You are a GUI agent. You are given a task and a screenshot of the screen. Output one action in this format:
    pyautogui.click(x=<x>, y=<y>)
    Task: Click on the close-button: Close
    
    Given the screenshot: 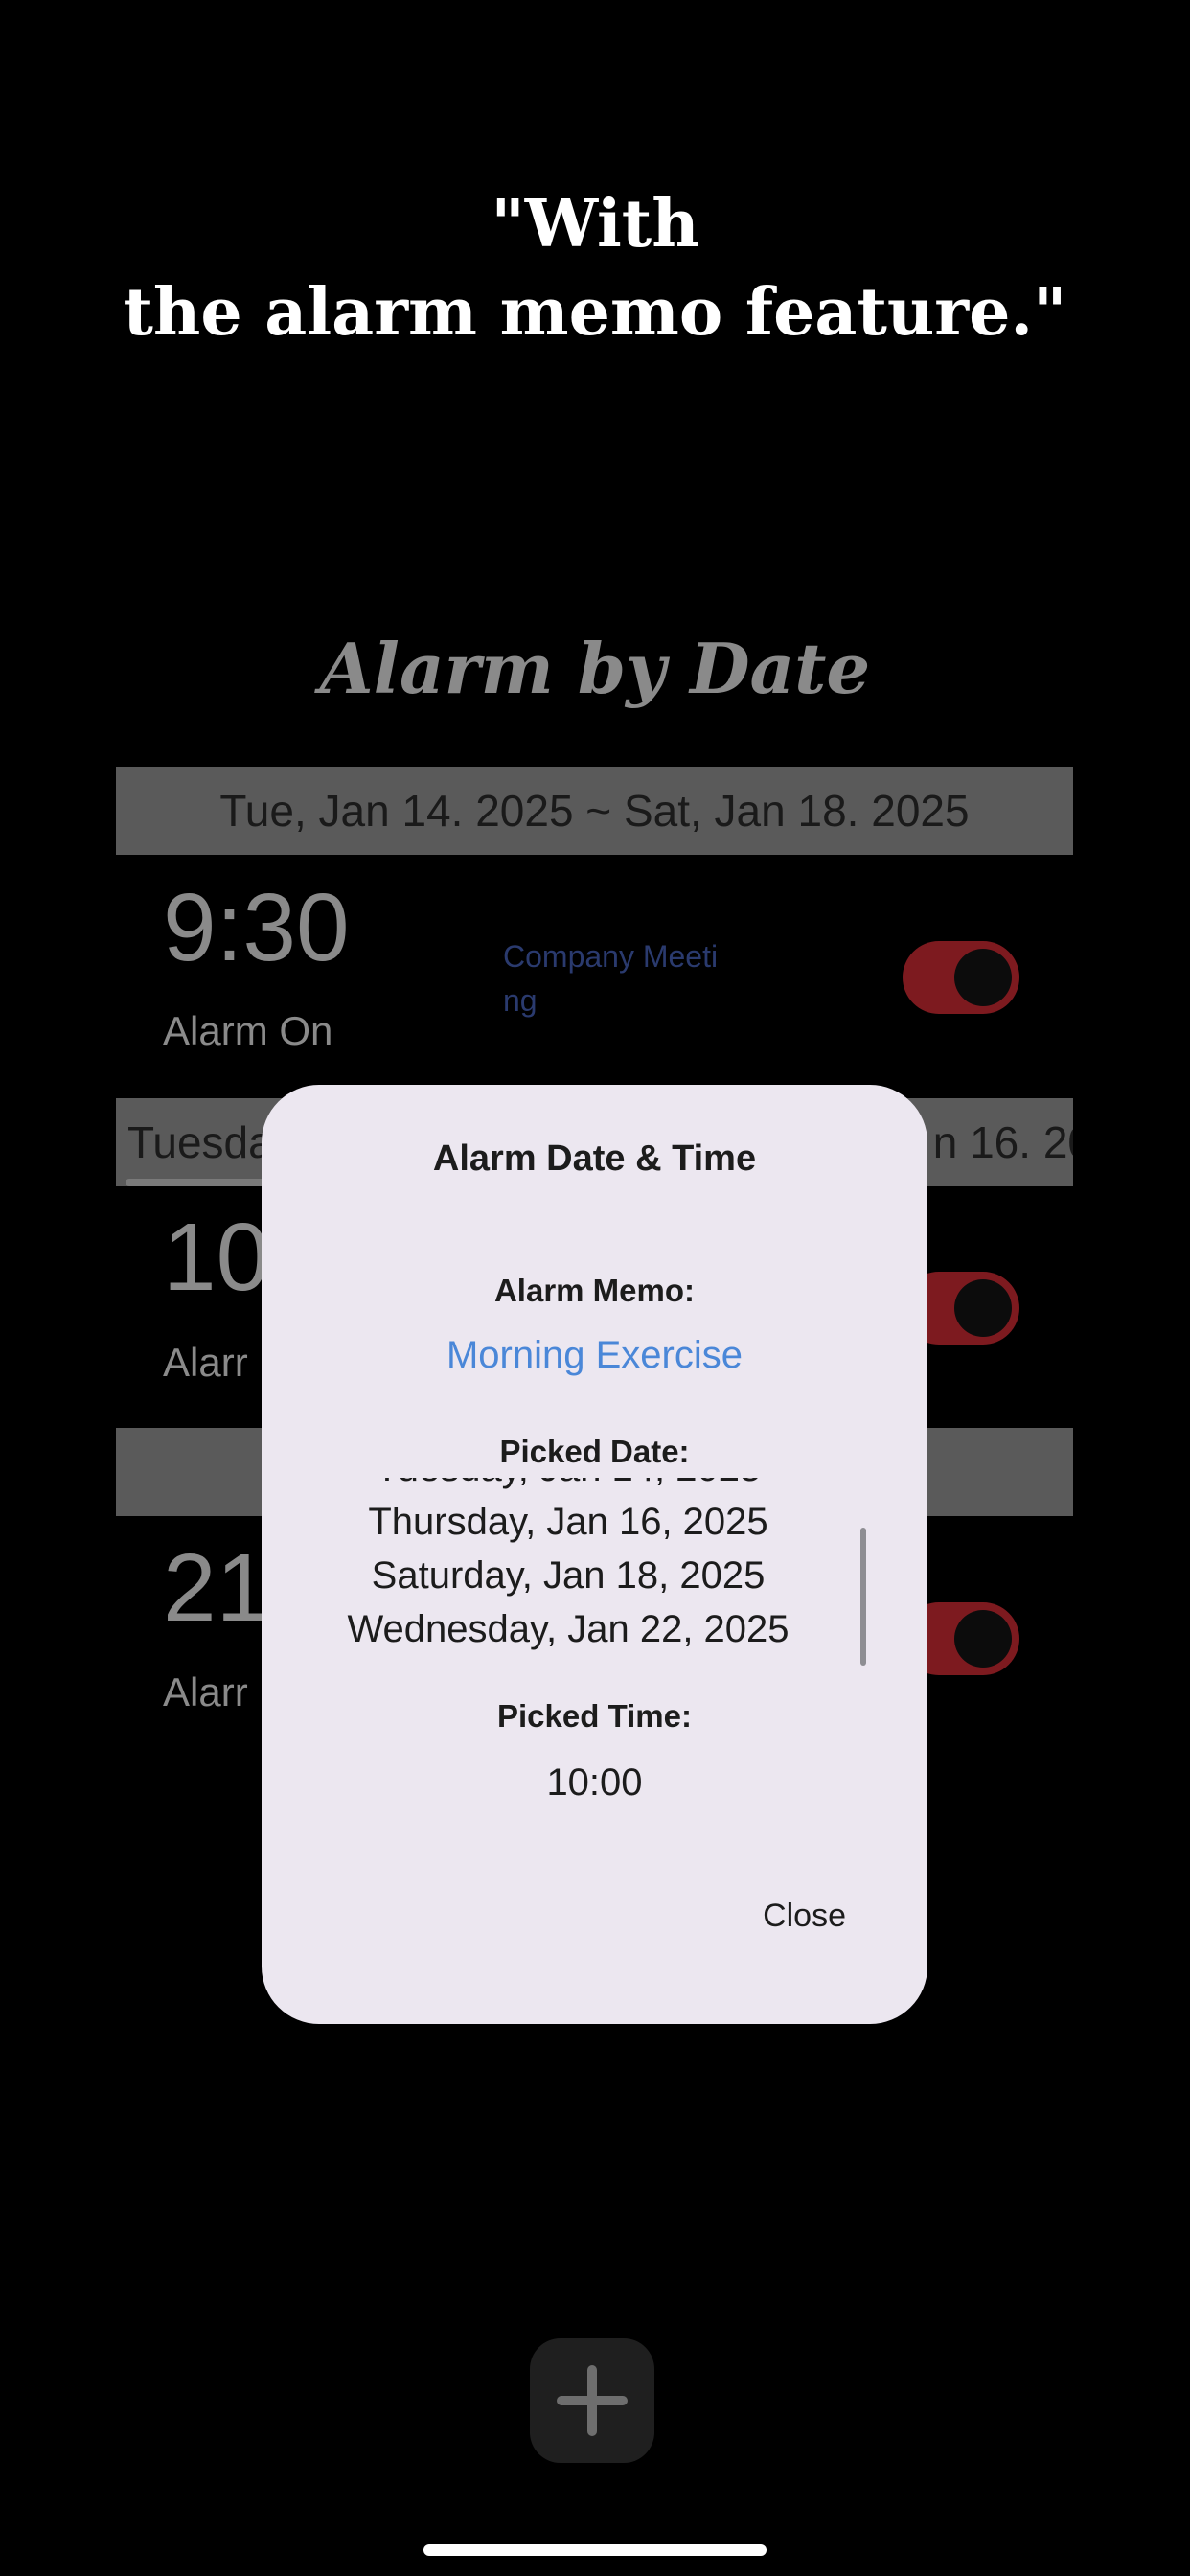 What is the action you would take?
    pyautogui.click(x=805, y=1916)
    